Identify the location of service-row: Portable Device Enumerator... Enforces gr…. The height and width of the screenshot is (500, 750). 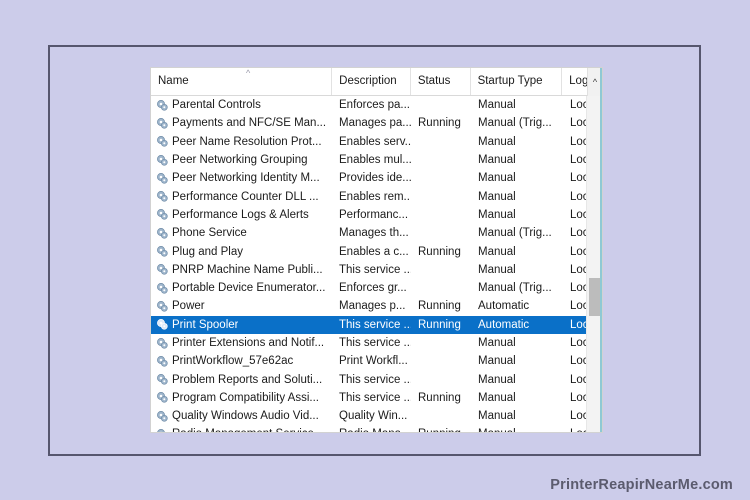
(369, 288).